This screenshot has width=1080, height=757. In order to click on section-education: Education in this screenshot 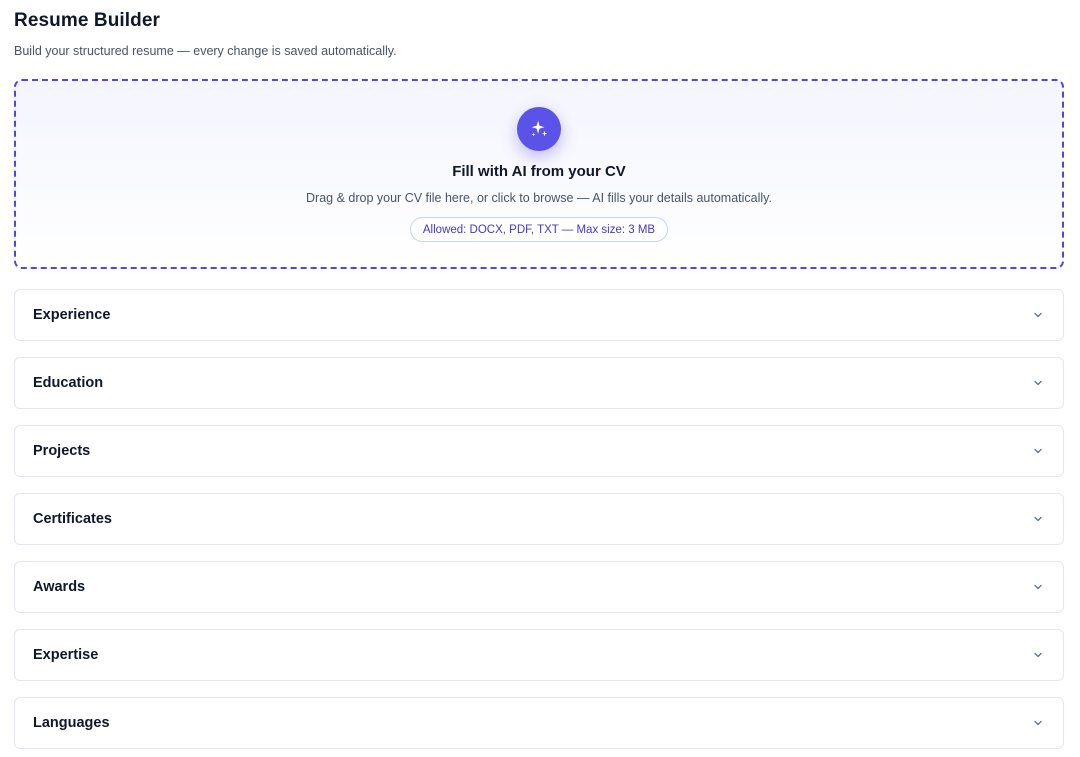, I will do `click(539, 383)`.